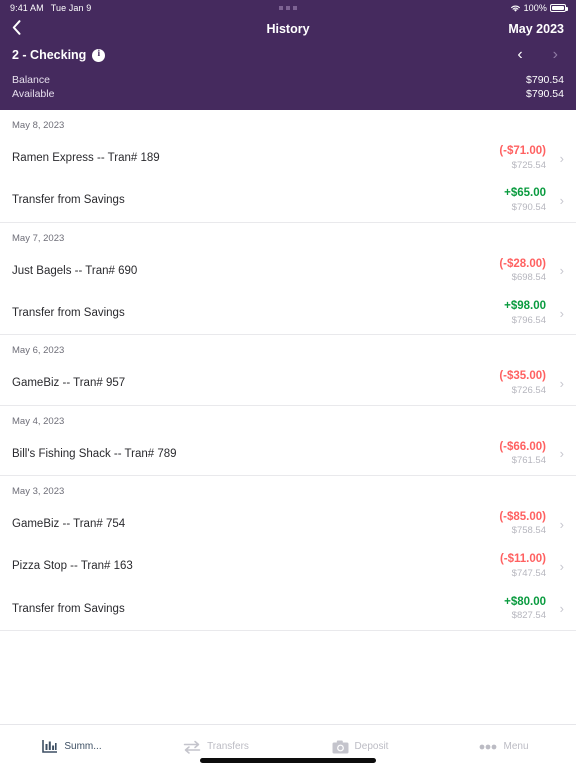 This screenshot has height=768, width=576. Describe the element at coordinates (288, 200) in the screenshot. I see `table-row: Transfer from Savings +$65.00 $790.54 ›` at that location.